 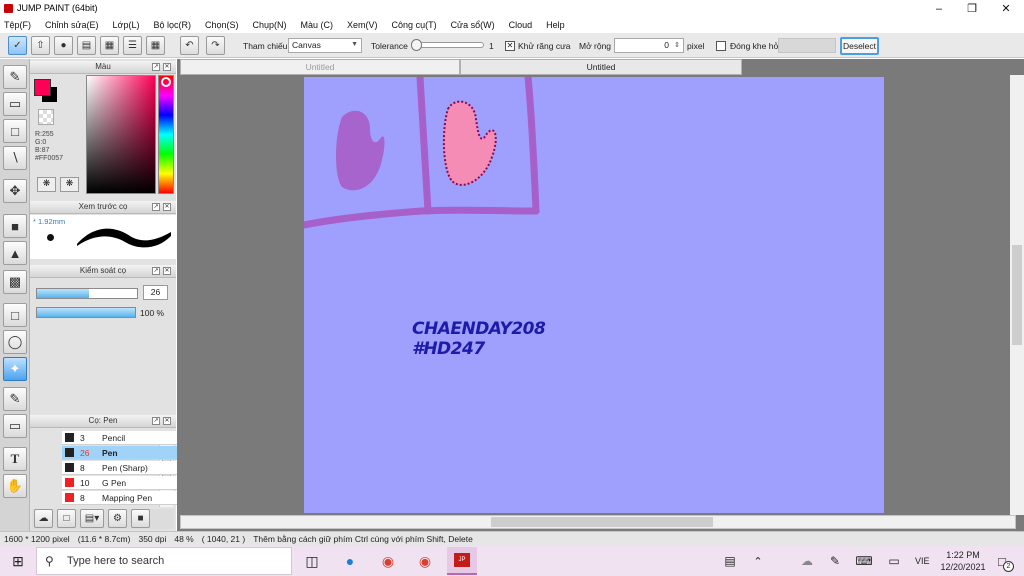 What do you see at coordinates (42, 87) in the screenshot?
I see `foreground-color-fill` at bounding box center [42, 87].